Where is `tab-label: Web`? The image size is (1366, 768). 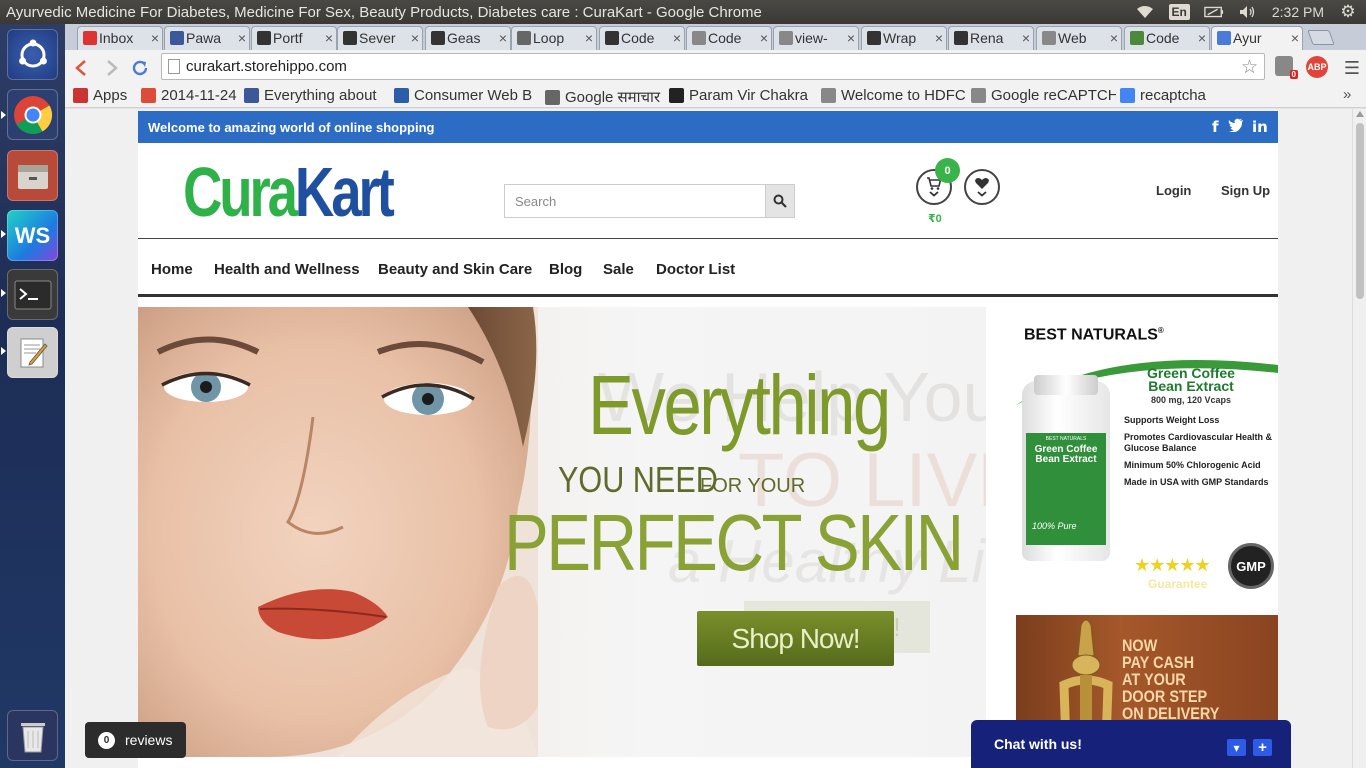
tab-label: Web is located at coordinates (1072, 38).